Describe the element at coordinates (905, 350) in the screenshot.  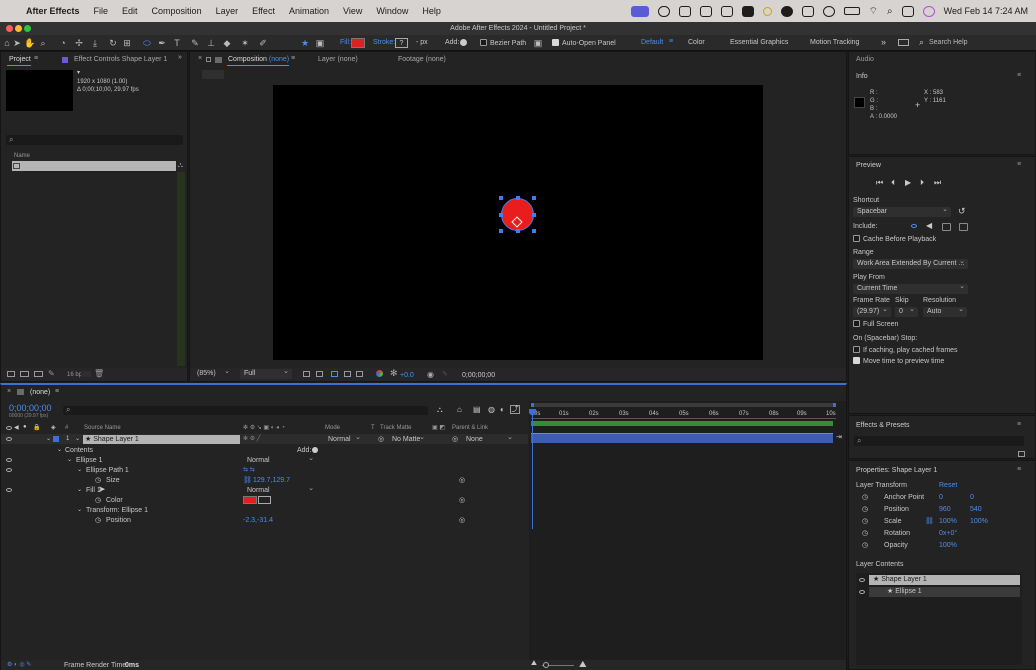
I see `if-caching-checkbox: If caching, play cached frames` at that location.